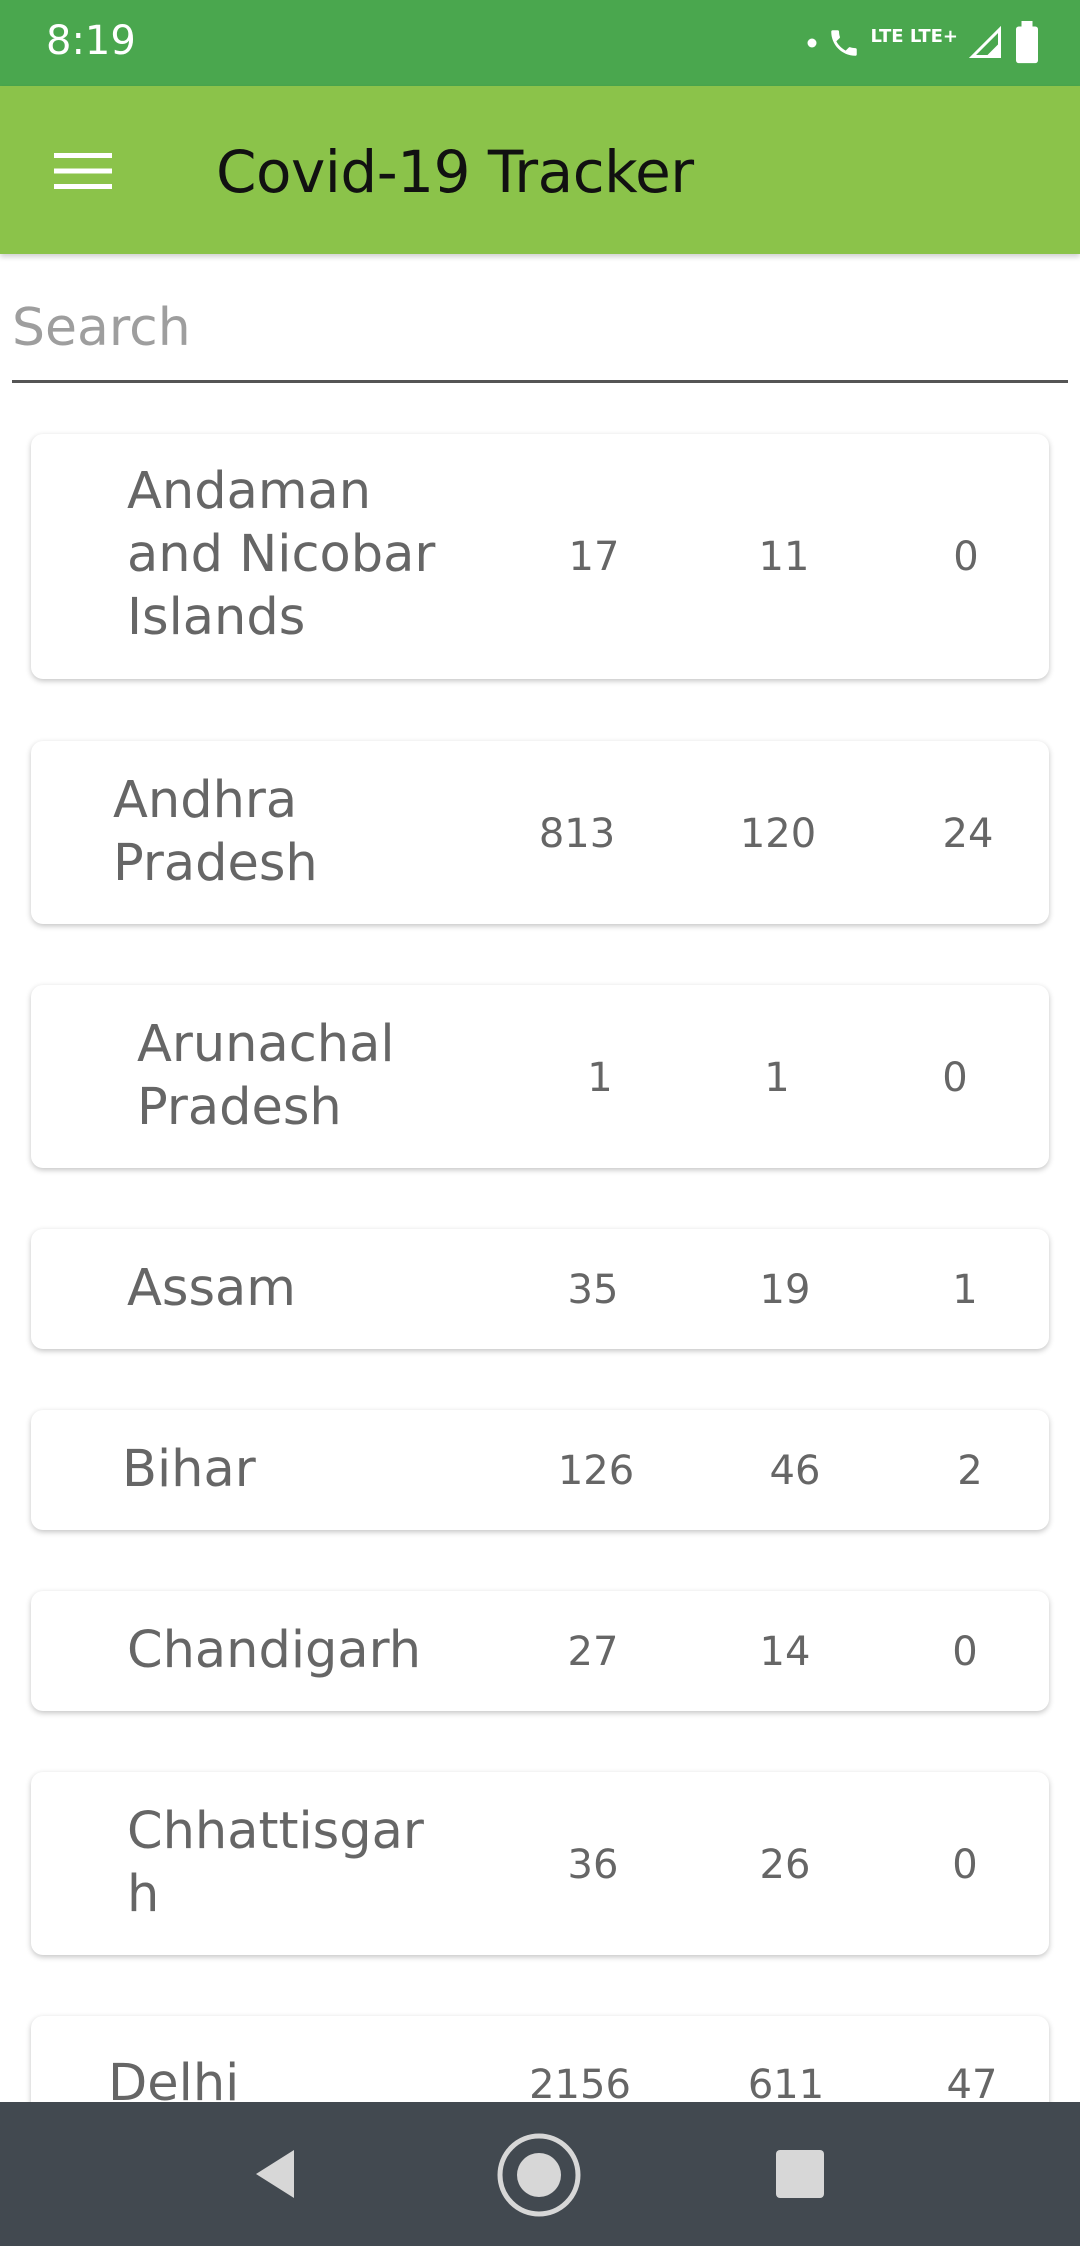 The height and width of the screenshot is (2246, 1080). I want to click on recovered-count: 11, so click(784, 557).